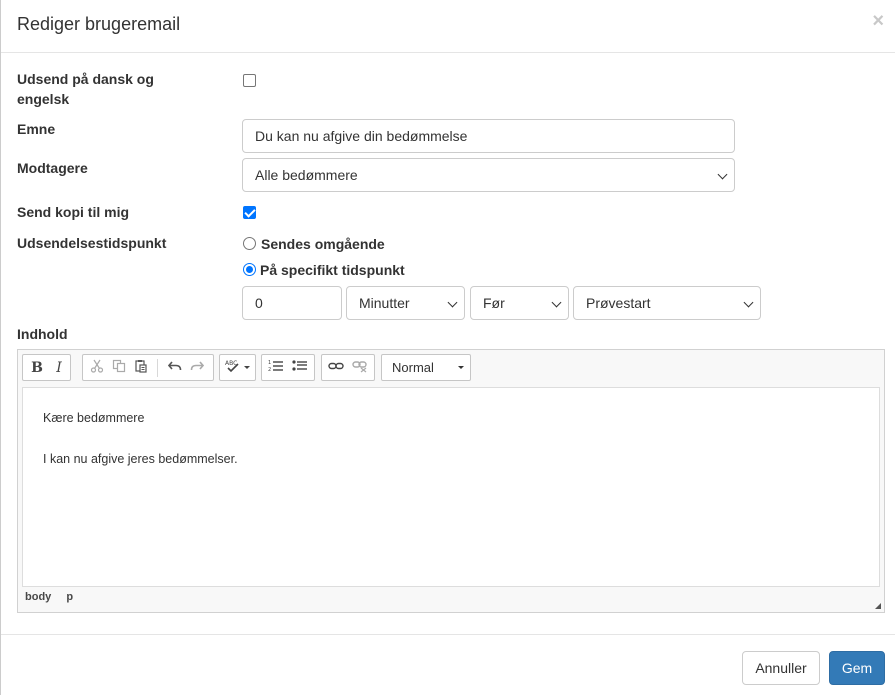 The width and height of the screenshot is (895, 695). I want to click on bulleted-list-icon, so click(300, 368).